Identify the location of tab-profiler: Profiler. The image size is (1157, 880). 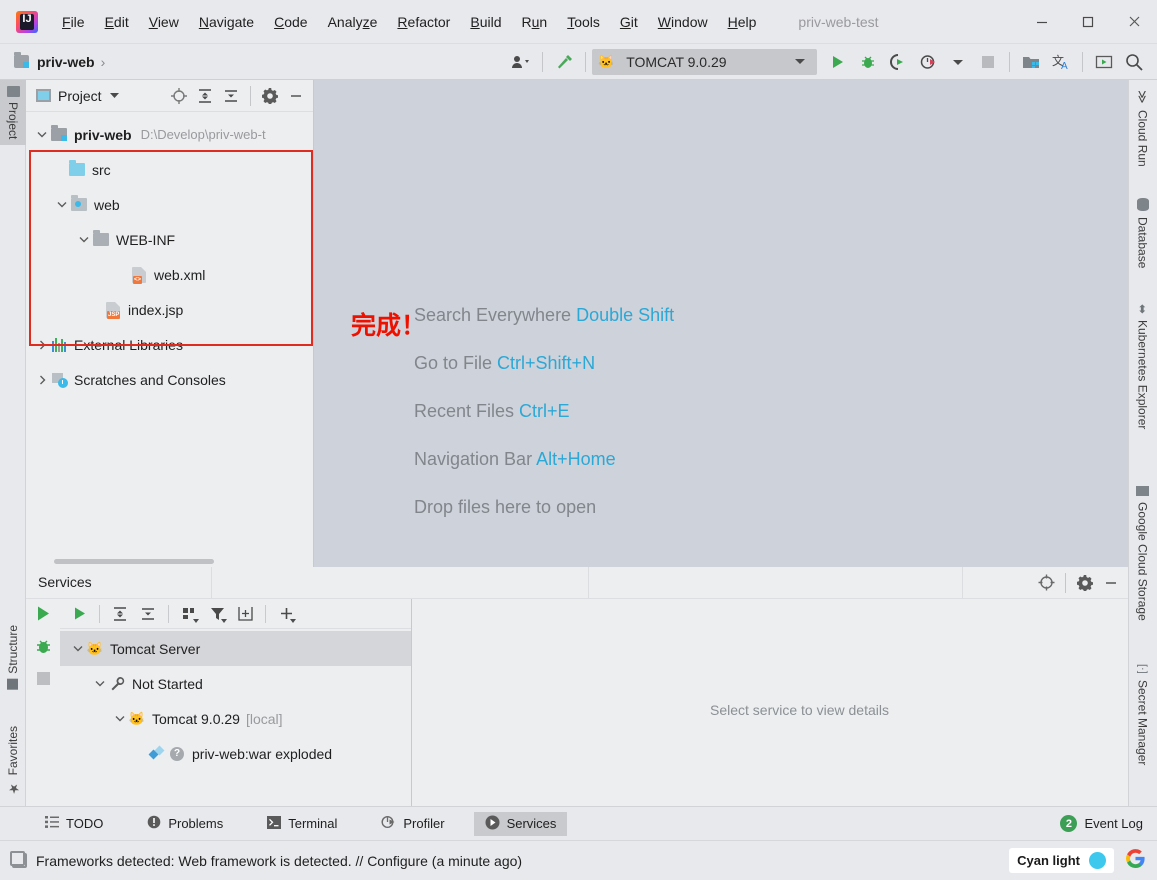
(412, 824).